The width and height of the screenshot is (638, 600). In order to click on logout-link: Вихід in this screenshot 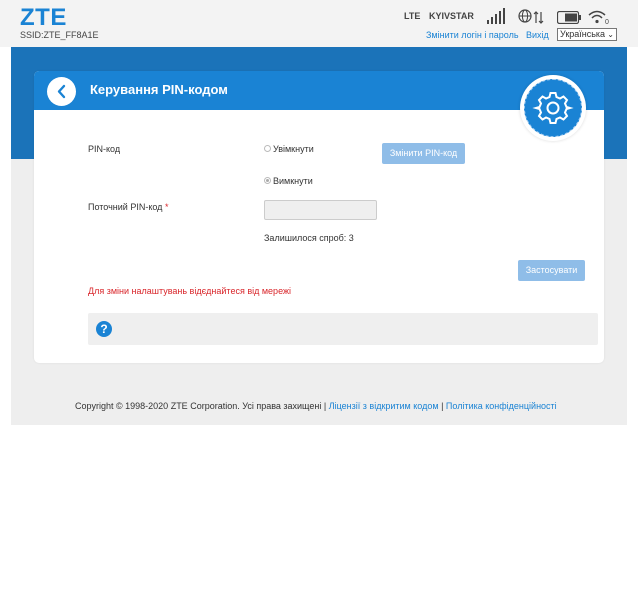, I will do `click(537, 35)`.